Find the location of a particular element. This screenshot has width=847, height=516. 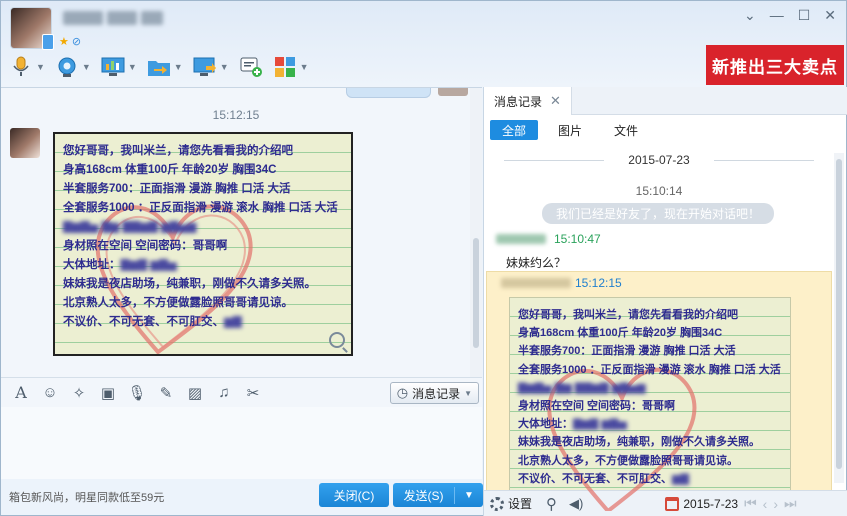

history-scrollbar is located at coordinates (839, 318).